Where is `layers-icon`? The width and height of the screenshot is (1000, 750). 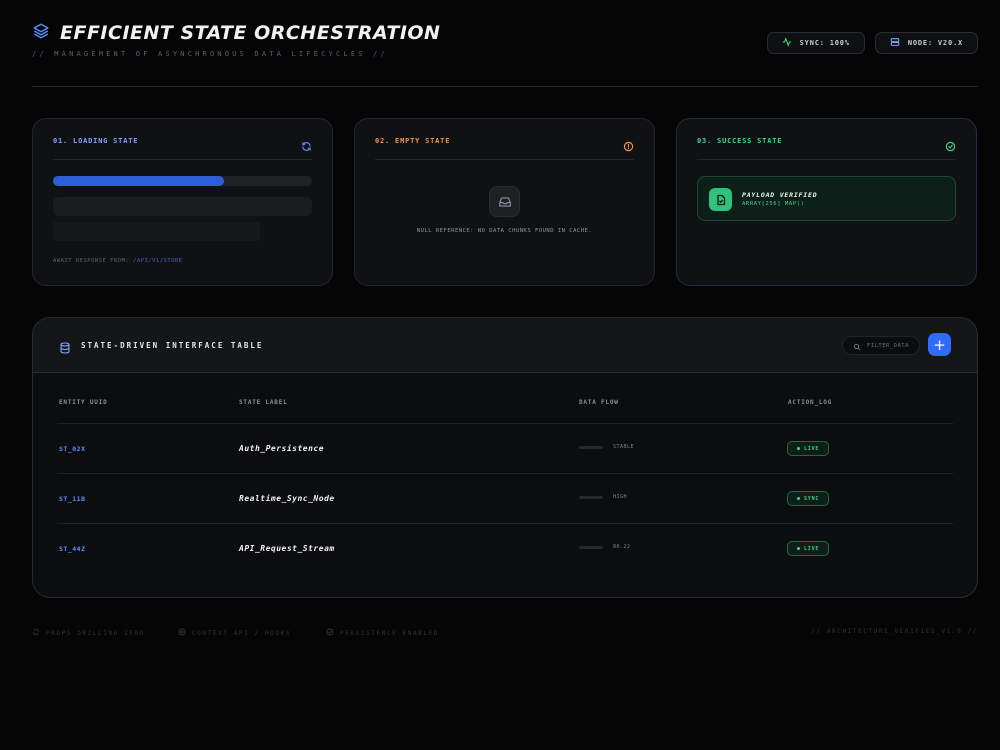 layers-icon is located at coordinates (41, 33).